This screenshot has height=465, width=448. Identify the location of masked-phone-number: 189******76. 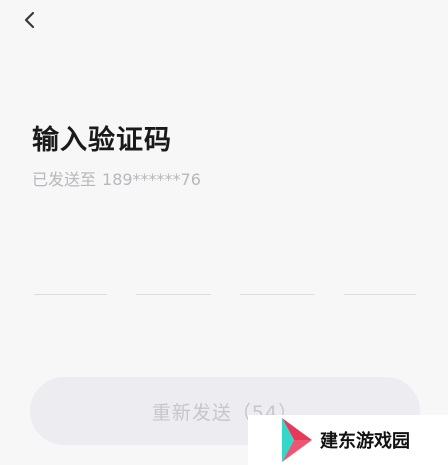
(151, 179).